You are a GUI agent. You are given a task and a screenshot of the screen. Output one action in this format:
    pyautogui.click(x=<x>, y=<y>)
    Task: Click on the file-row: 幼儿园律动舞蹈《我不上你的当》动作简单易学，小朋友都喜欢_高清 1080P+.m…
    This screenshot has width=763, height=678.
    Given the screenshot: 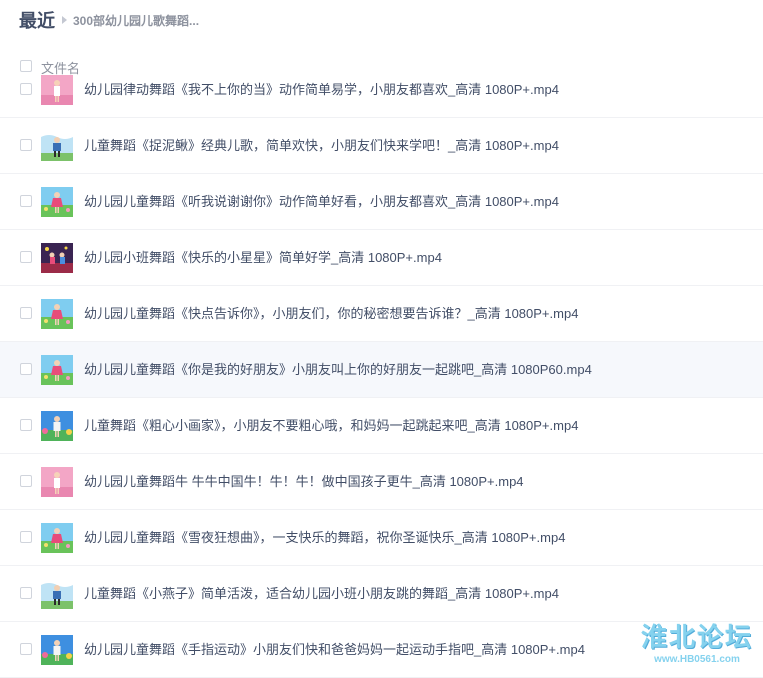 What is the action you would take?
    pyautogui.click(x=381, y=90)
    